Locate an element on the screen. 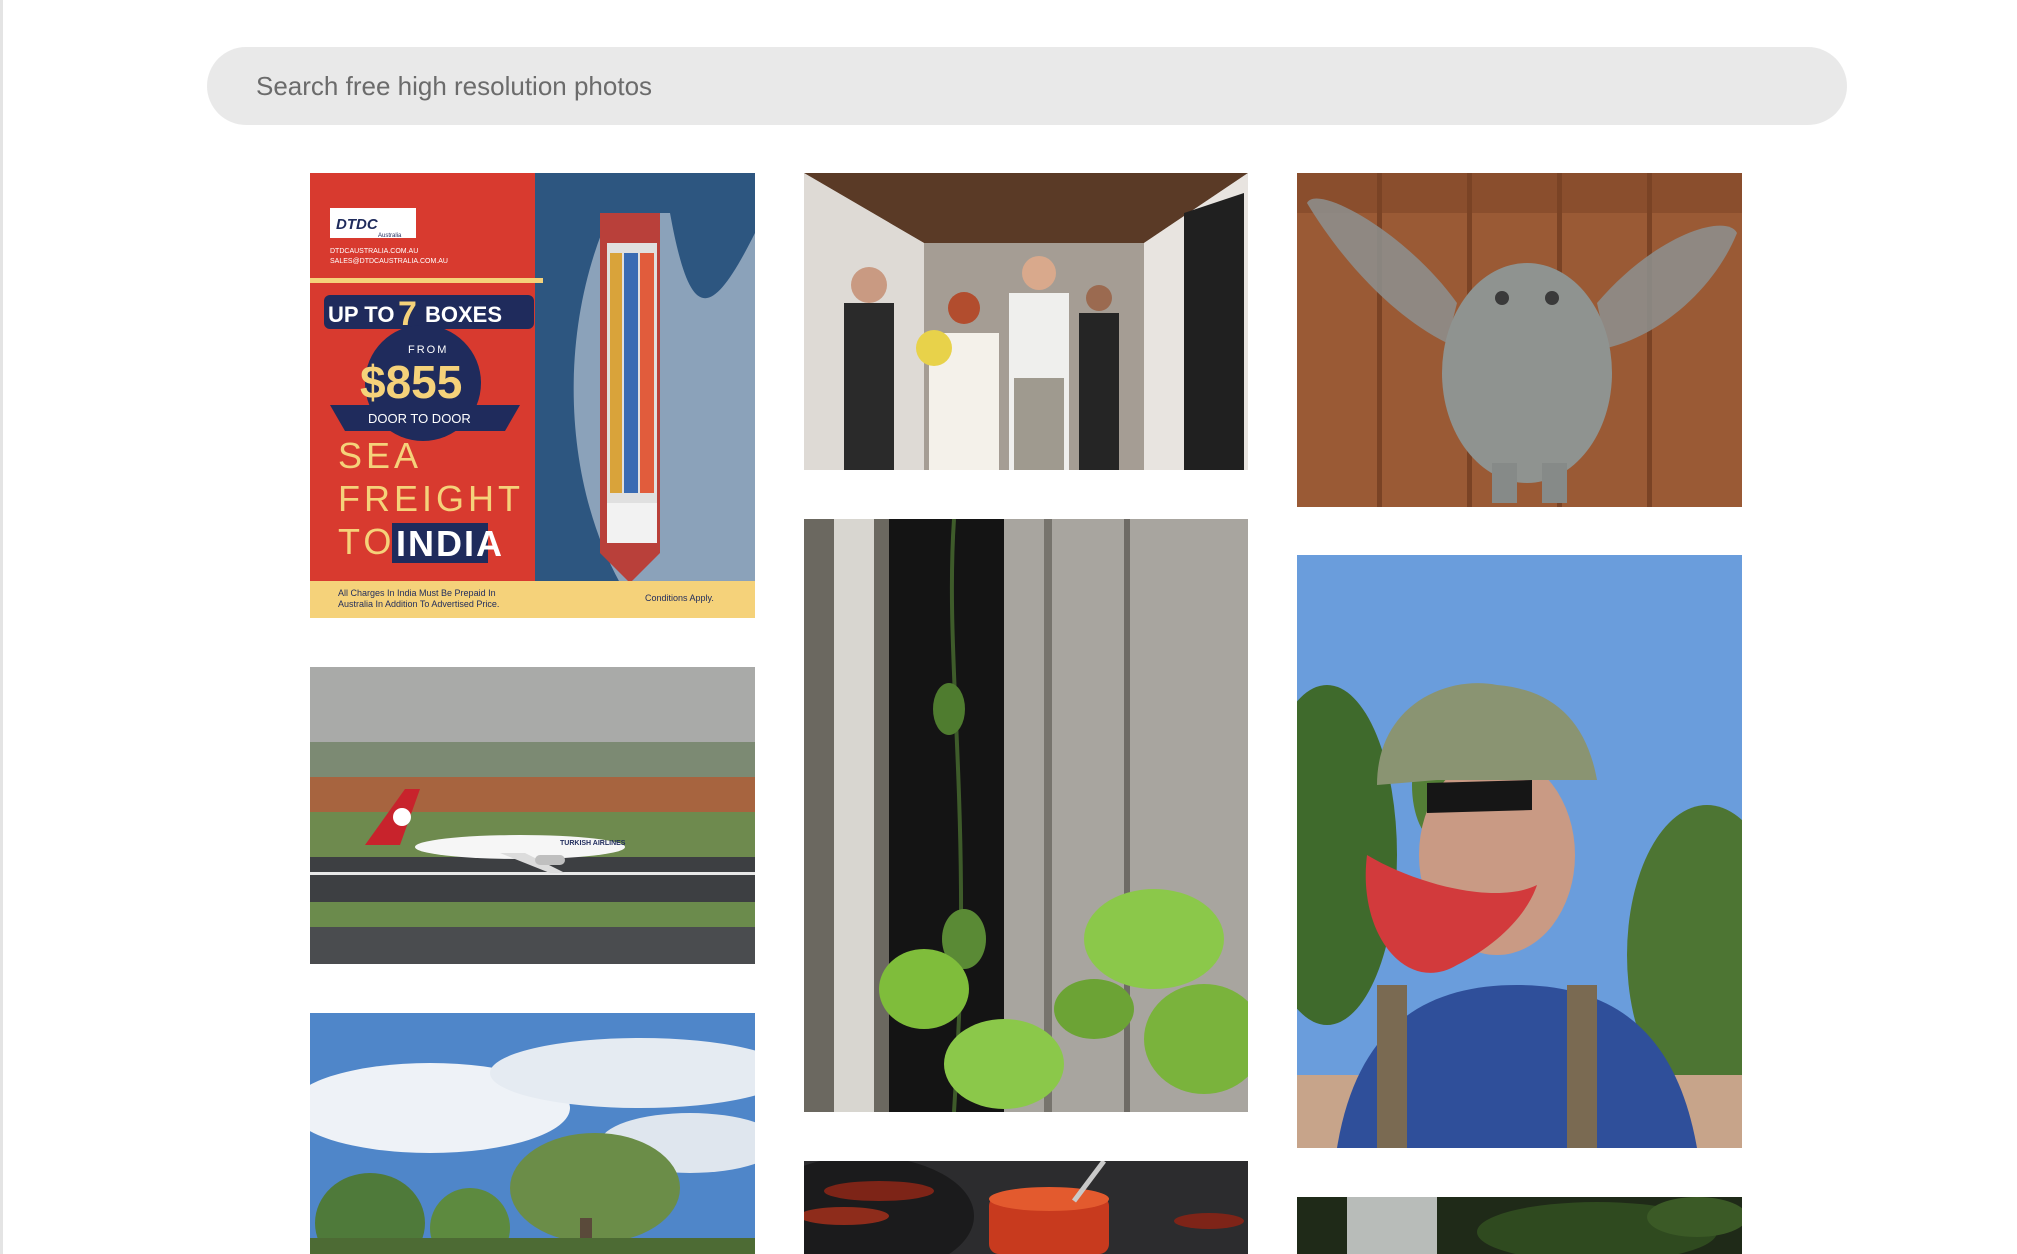 The height and width of the screenshot is (1254, 2017). chili-jar-image is located at coordinates (1026, 1207).